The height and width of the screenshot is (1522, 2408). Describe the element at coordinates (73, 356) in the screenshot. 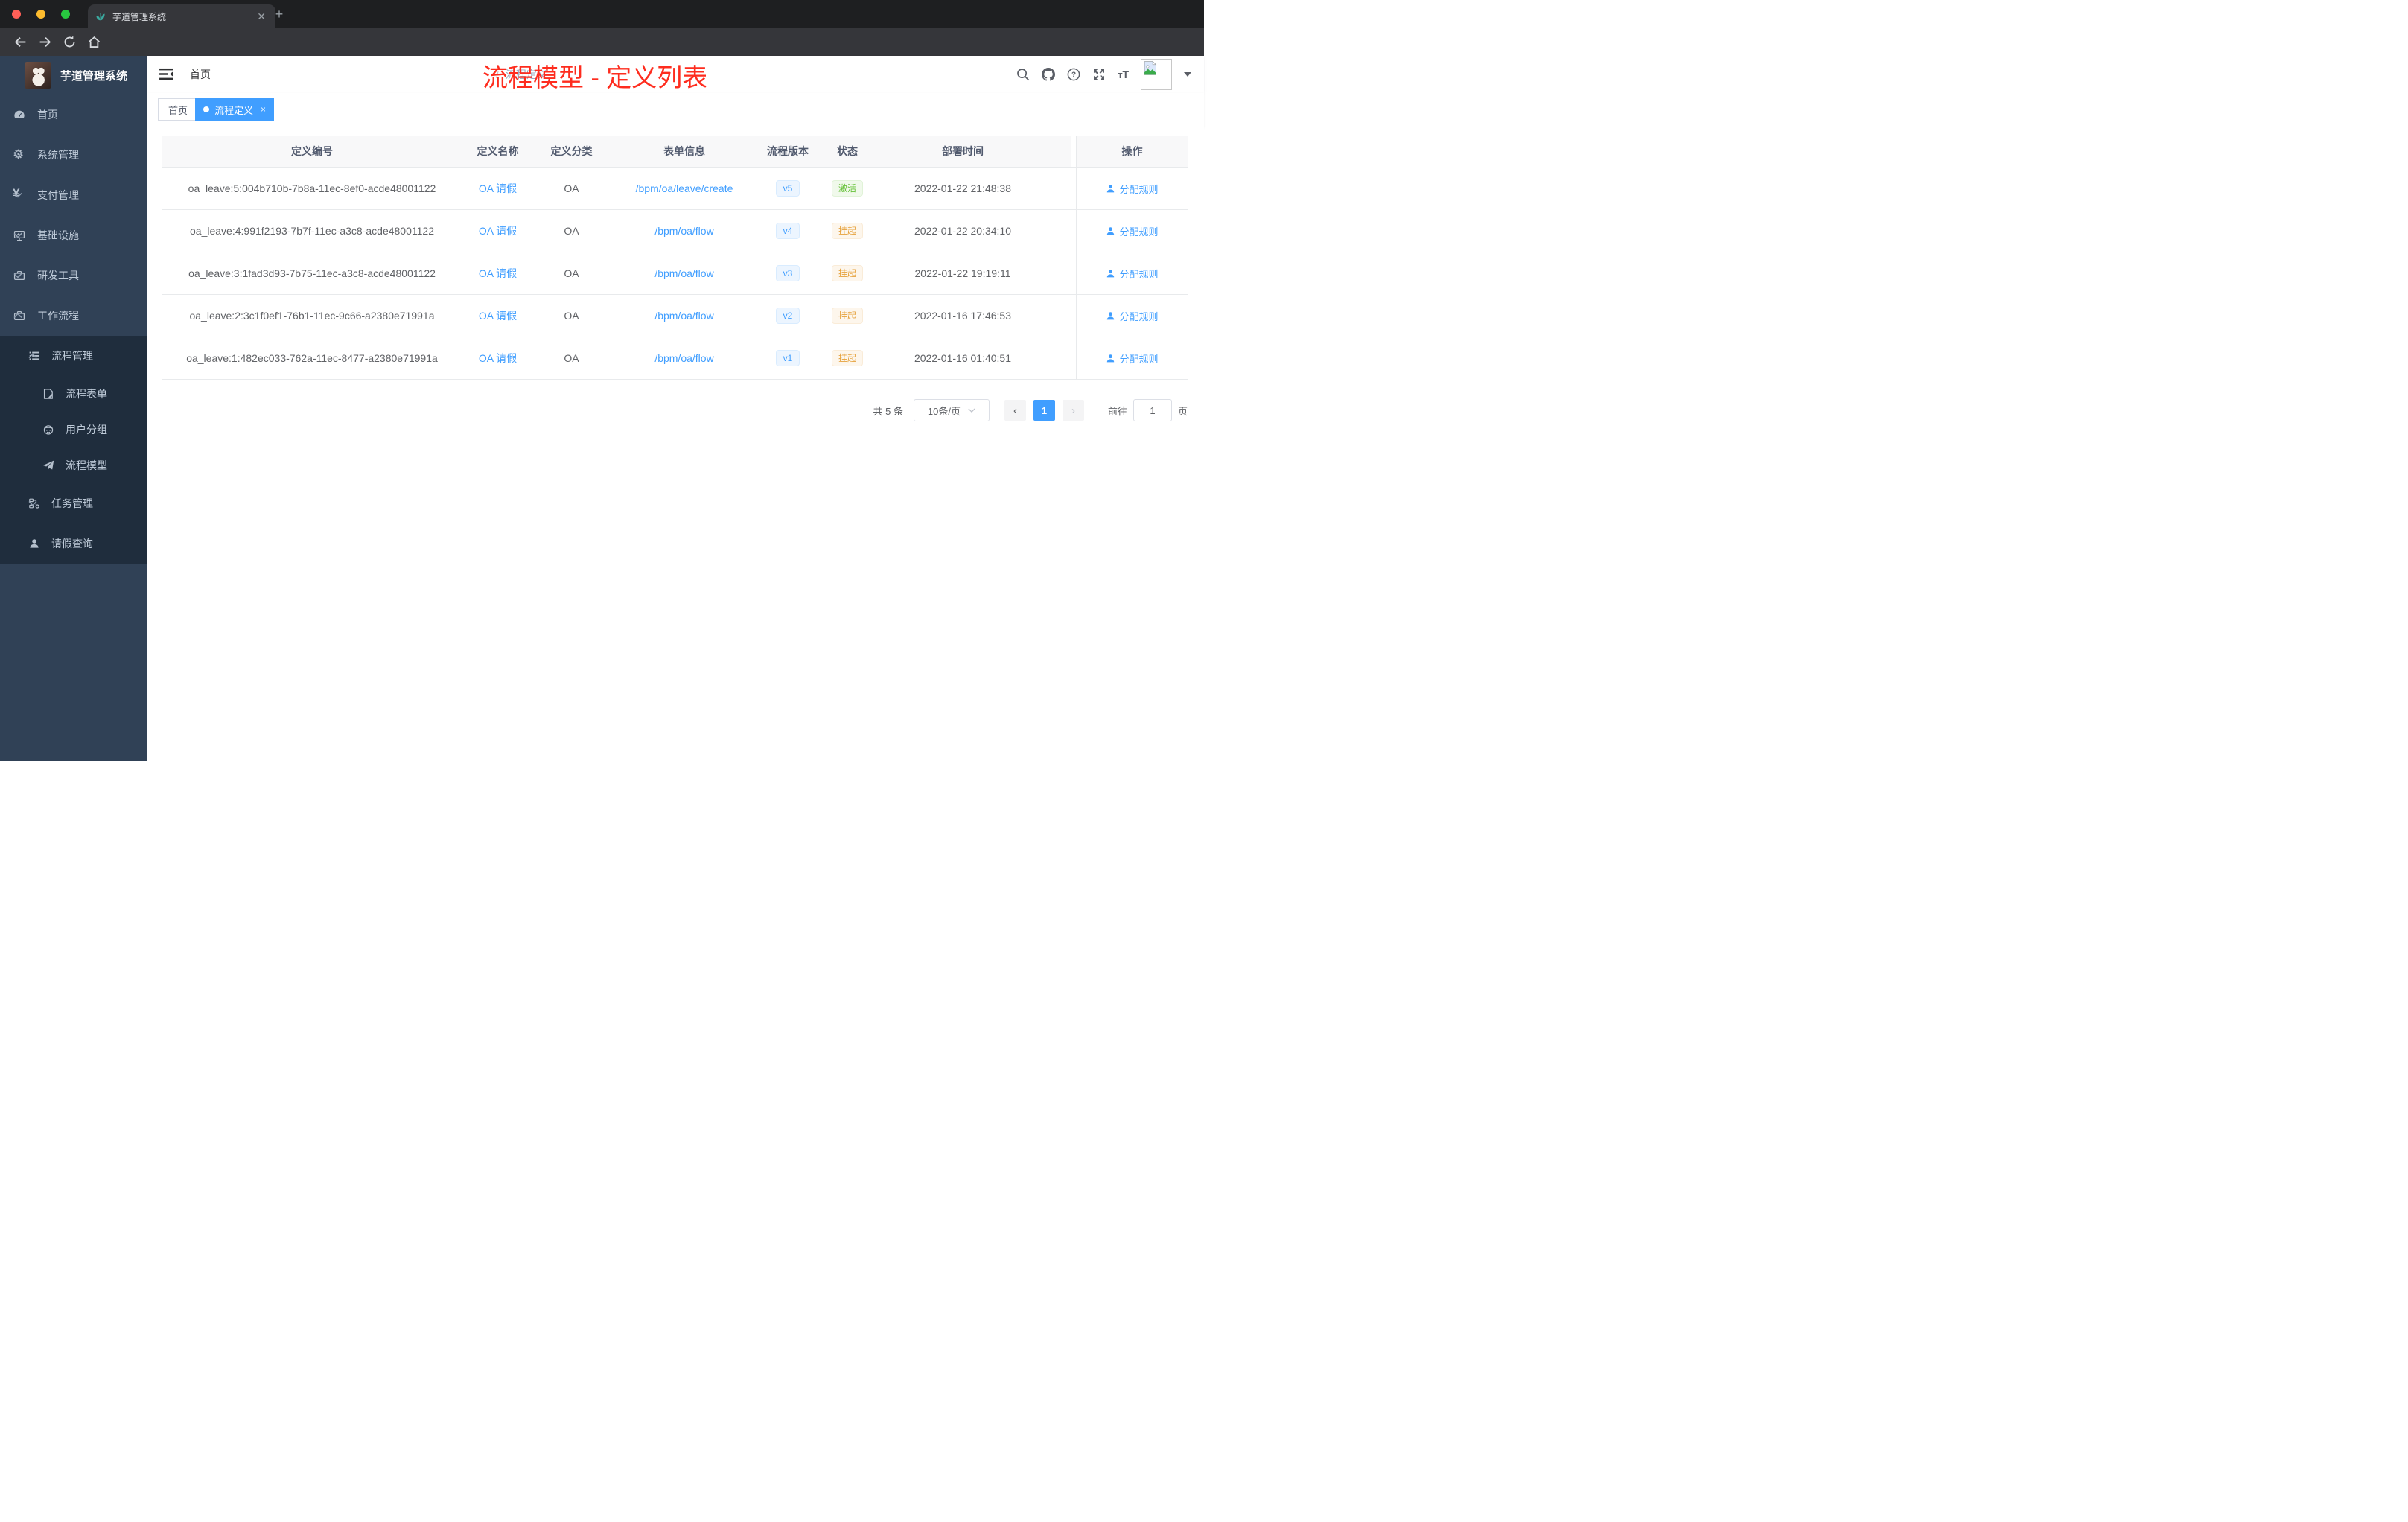

I see `sidebar-item-process-management: 流程管理` at that location.